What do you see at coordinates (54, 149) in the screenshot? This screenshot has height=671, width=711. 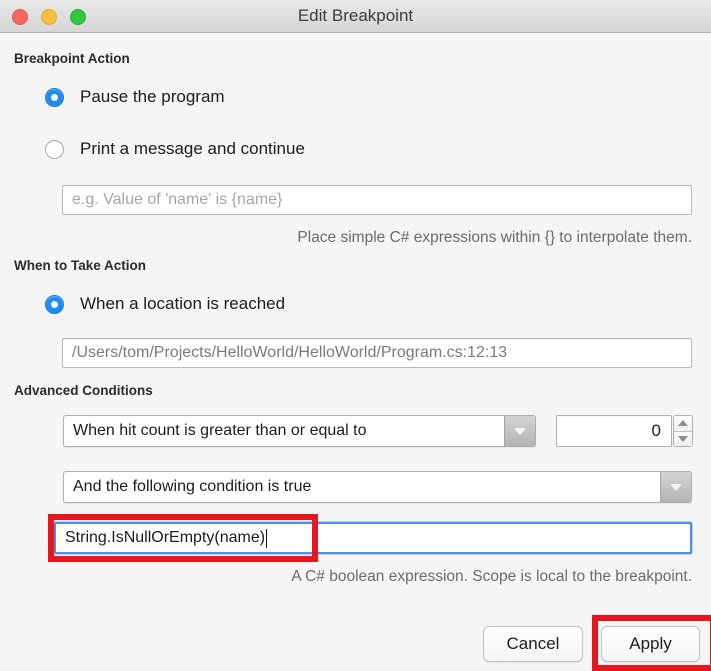 I see `radio-indicator-unselected` at bounding box center [54, 149].